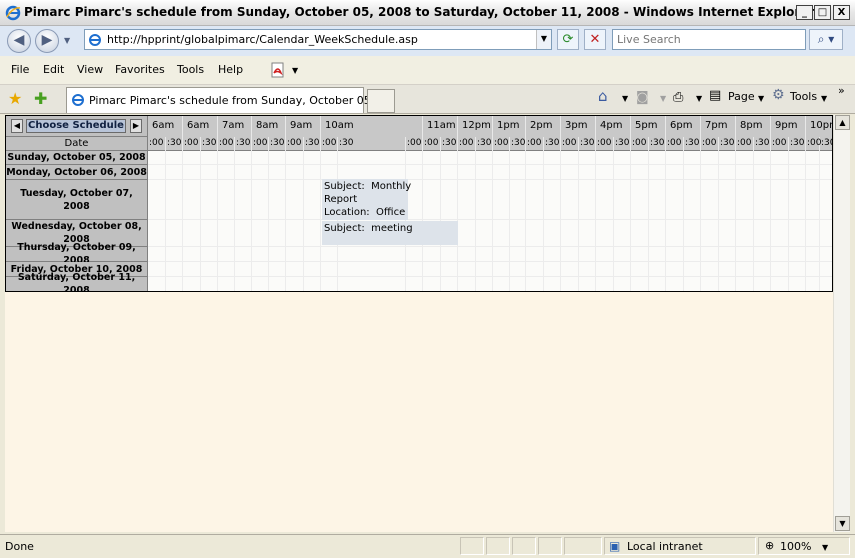  What do you see at coordinates (17, 126) in the screenshot?
I see `prev-week-button: ◀` at bounding box center [17, 126].